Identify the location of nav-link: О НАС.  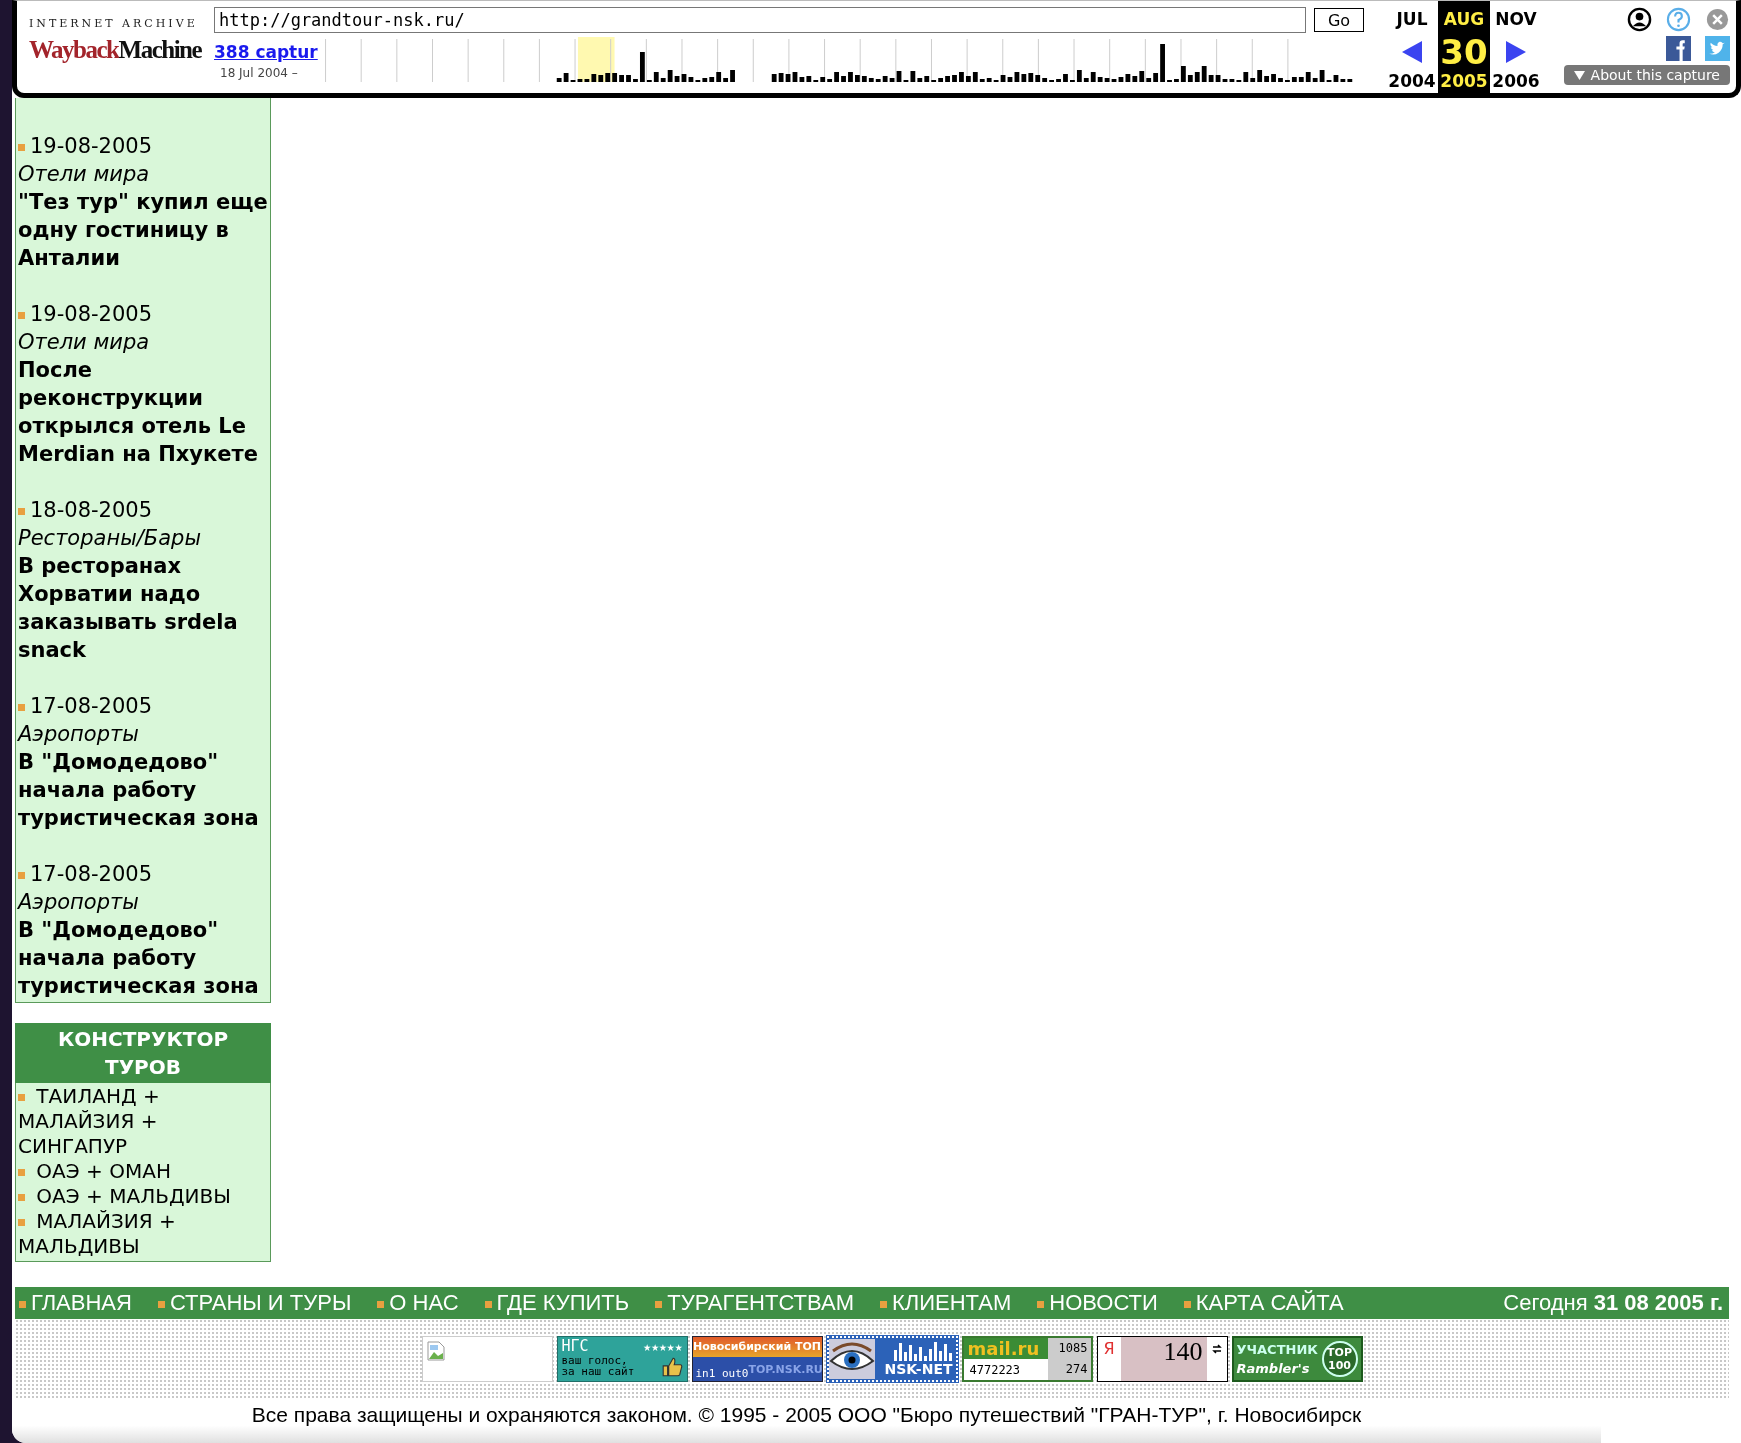
(418, 1303).